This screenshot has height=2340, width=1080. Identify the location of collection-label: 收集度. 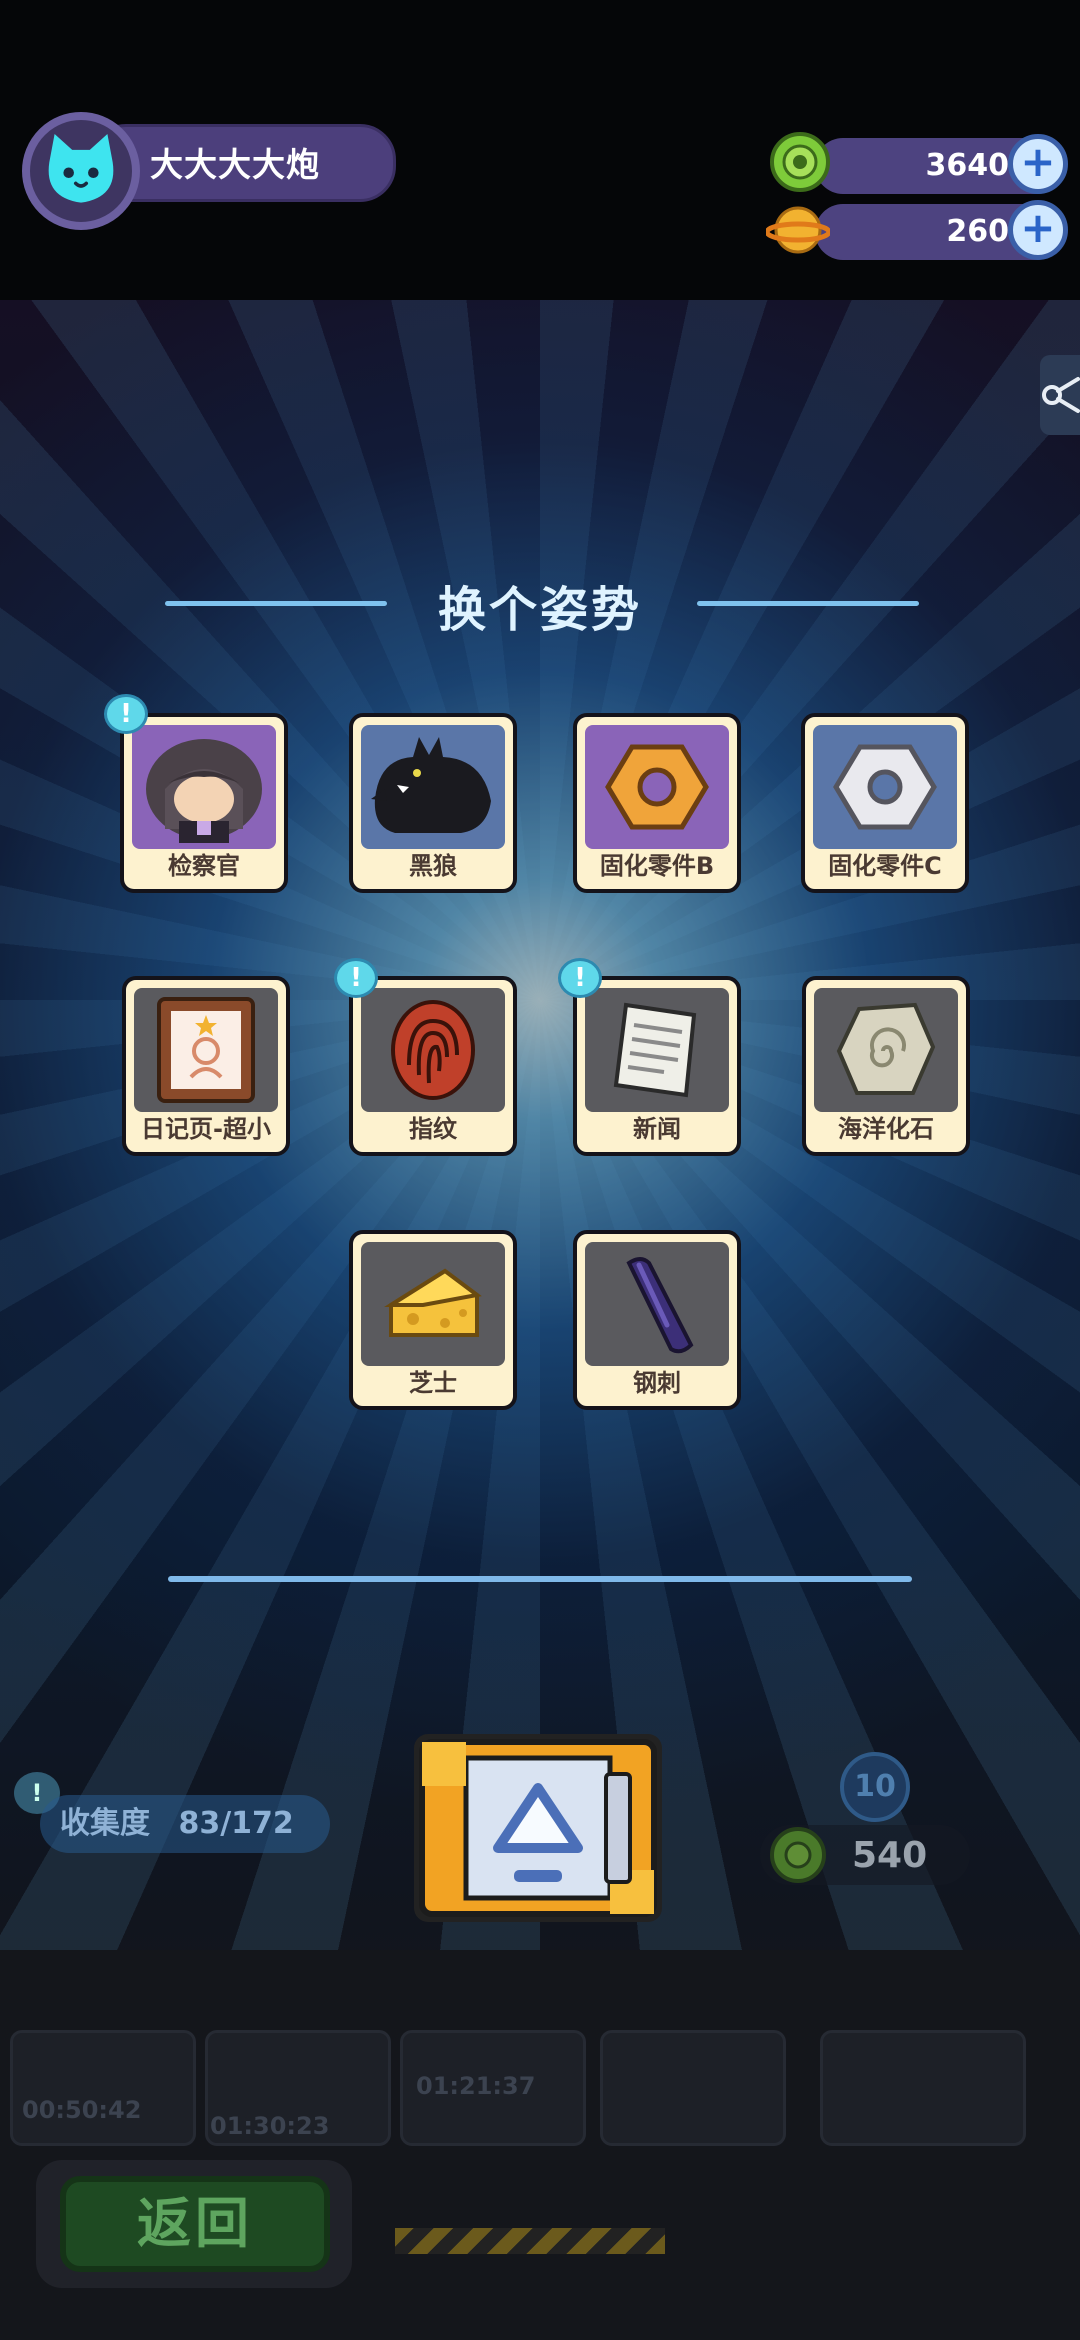
(105, 1823).